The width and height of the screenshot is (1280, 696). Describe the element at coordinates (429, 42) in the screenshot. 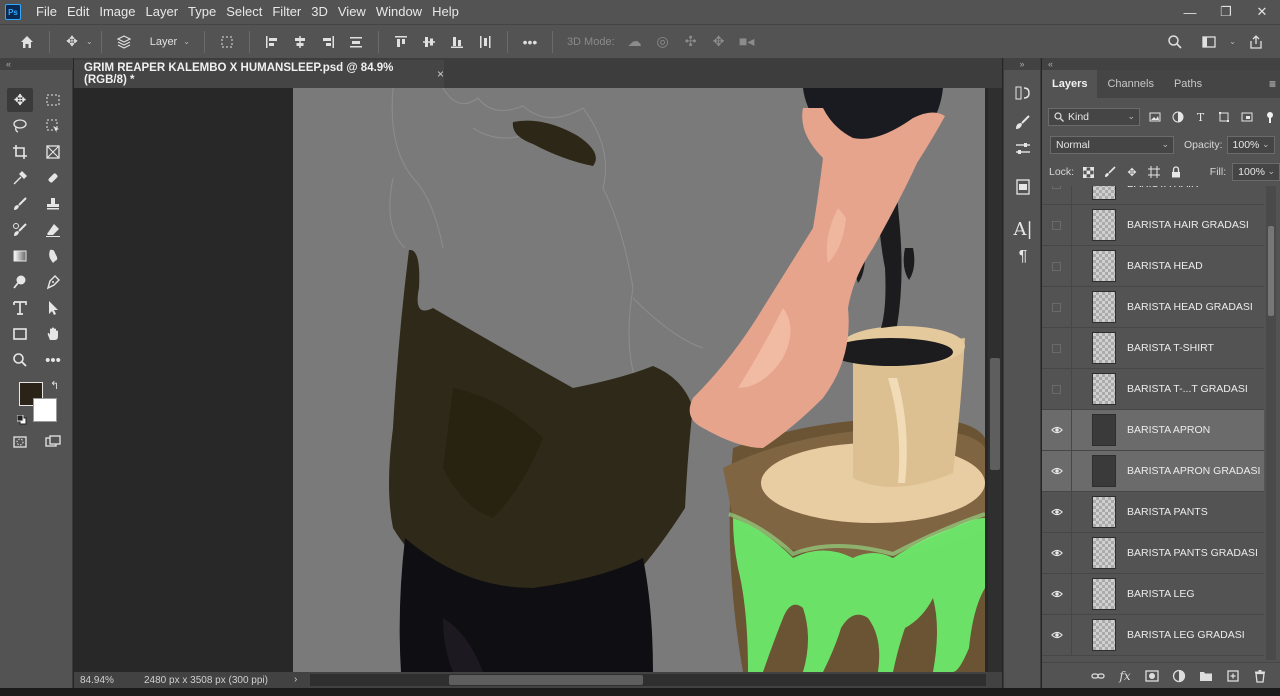

I see `align-vertical-center-icon` at that location.